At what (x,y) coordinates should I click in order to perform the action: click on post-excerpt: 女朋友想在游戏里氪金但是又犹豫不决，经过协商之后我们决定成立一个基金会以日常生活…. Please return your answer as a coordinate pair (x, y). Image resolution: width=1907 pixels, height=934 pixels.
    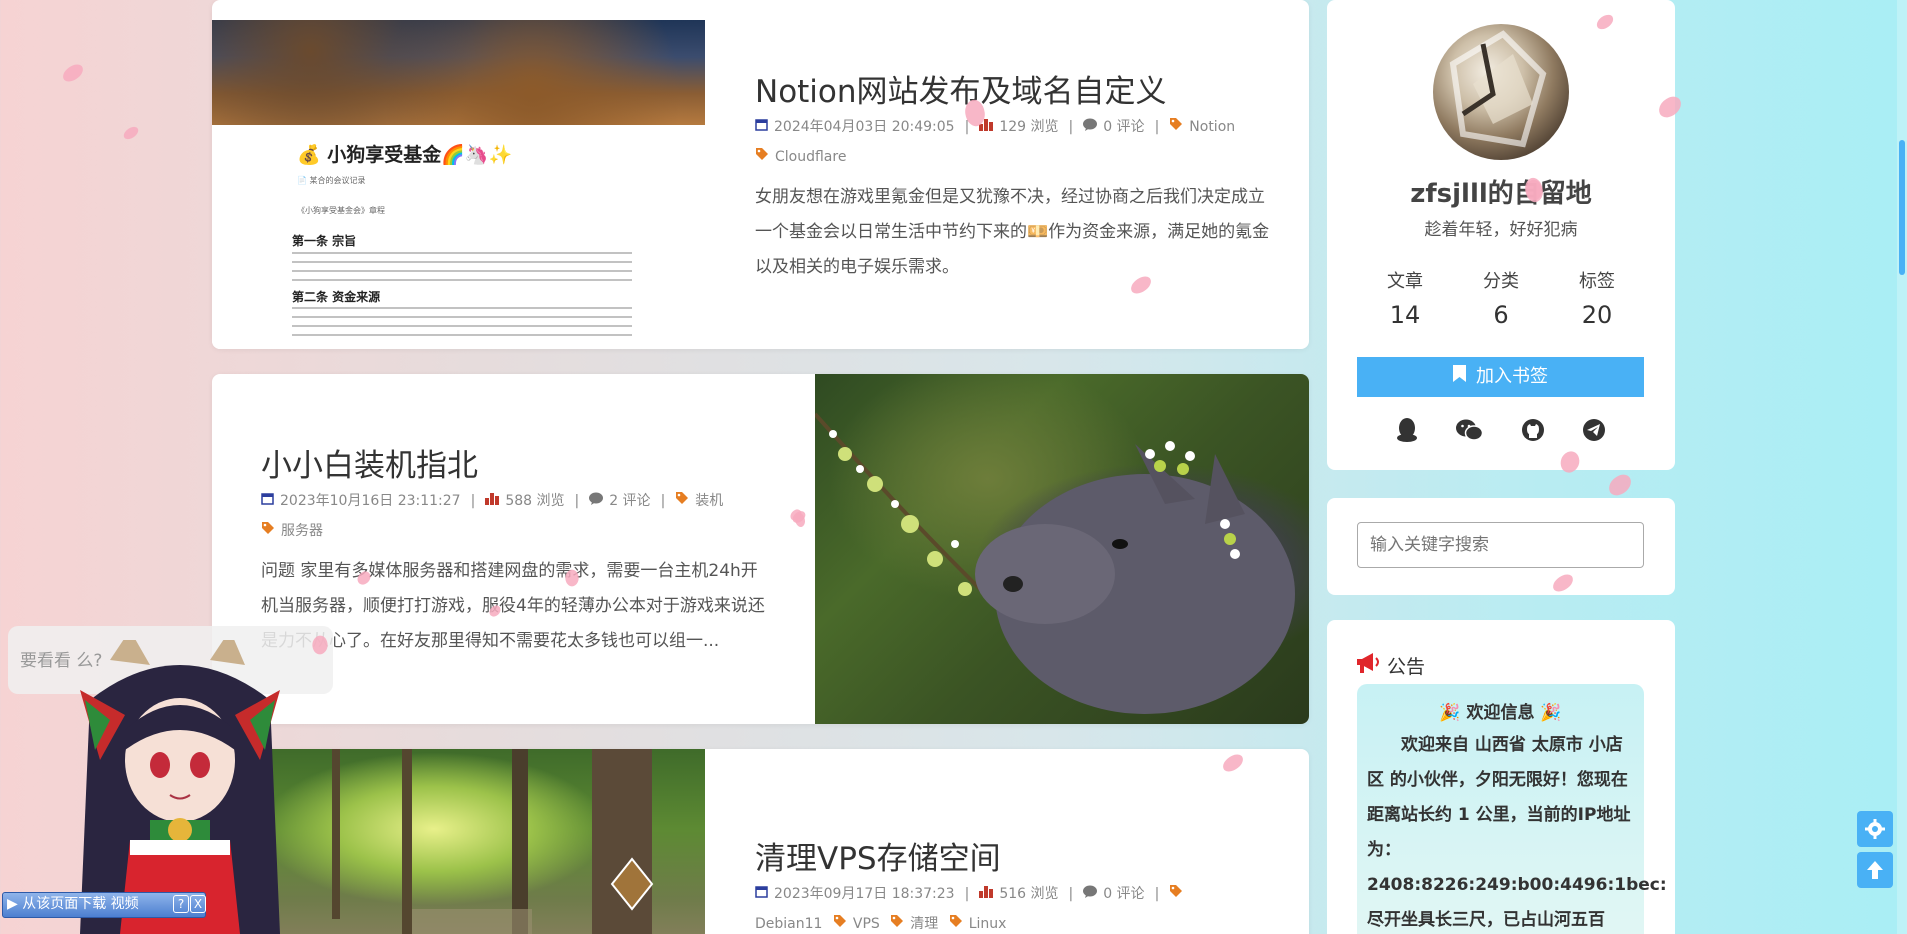
    Looking at the image, I should click on (1012, 232).